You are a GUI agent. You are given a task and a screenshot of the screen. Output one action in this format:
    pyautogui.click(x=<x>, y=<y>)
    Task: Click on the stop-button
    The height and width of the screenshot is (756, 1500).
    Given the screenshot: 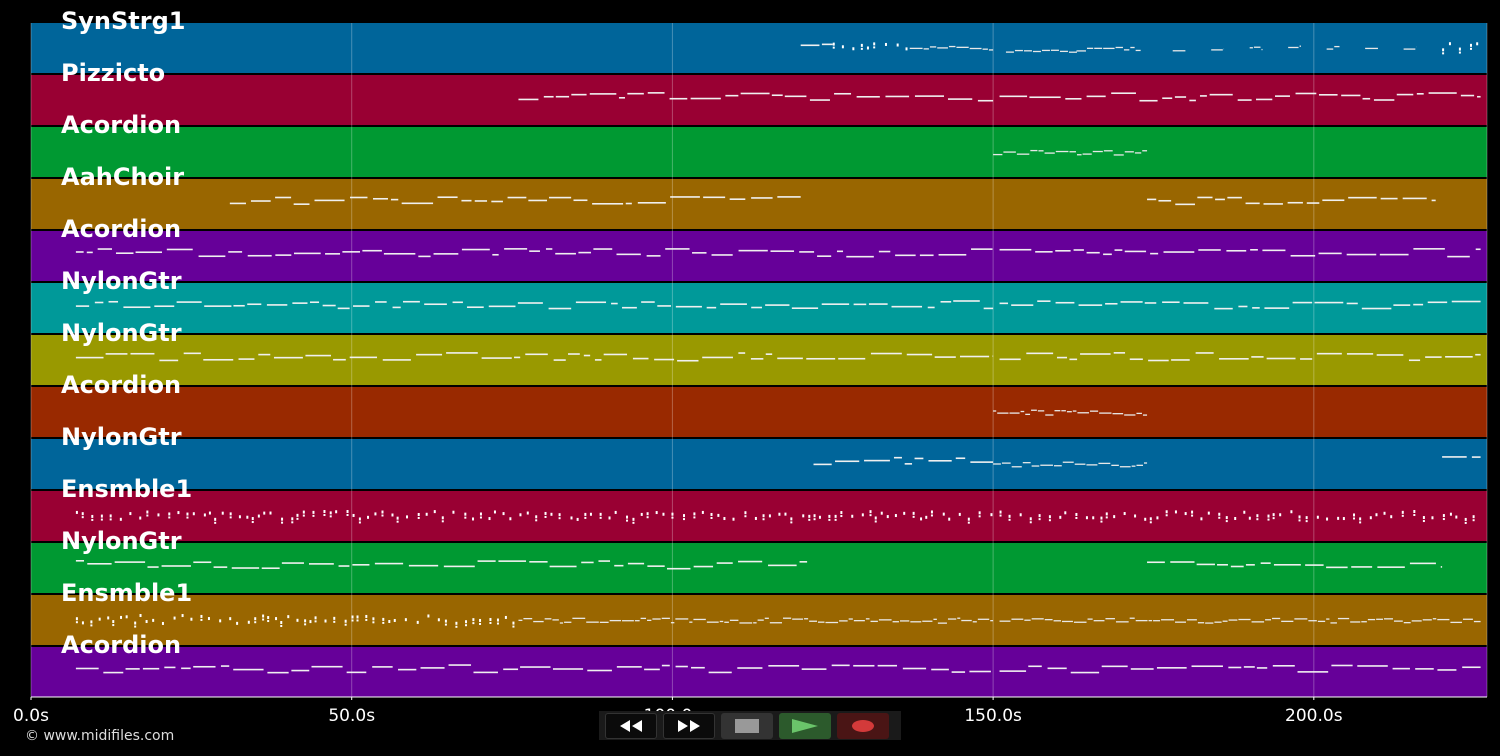 What is the action you would take?
    pyautogui.click(x=747, y=725)
    